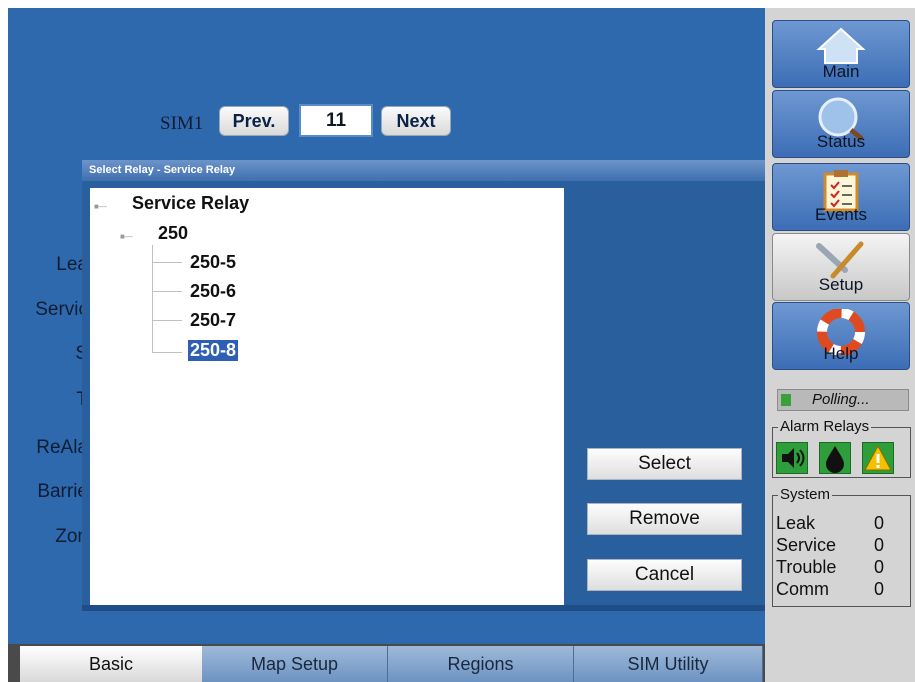  What do you see at coordinates (62, 447) in the screenshot?
I see `bg-label-realarm: ReAla` at bounding box center [62, 447].